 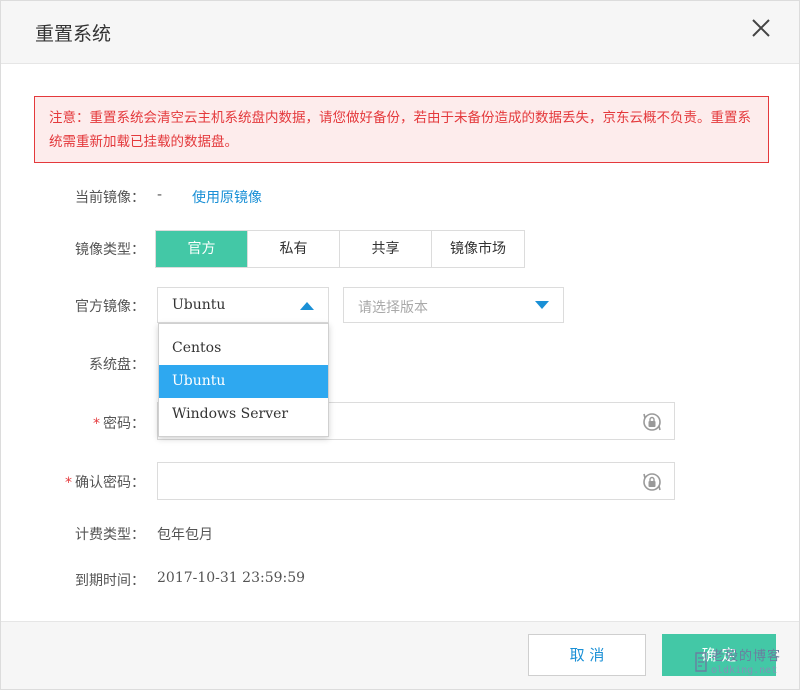 What do you see at coordinates (294, 249) in the screenshot?
I see `tab-private: 私有` at bounding box center [294, 249].